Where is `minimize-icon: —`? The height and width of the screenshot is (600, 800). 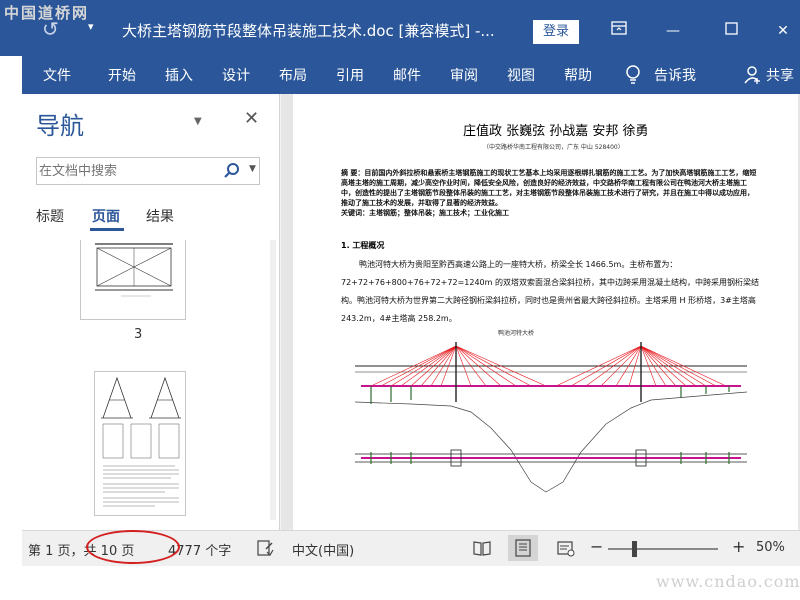 minimize-icon: — is located at coordinates (673, 31).